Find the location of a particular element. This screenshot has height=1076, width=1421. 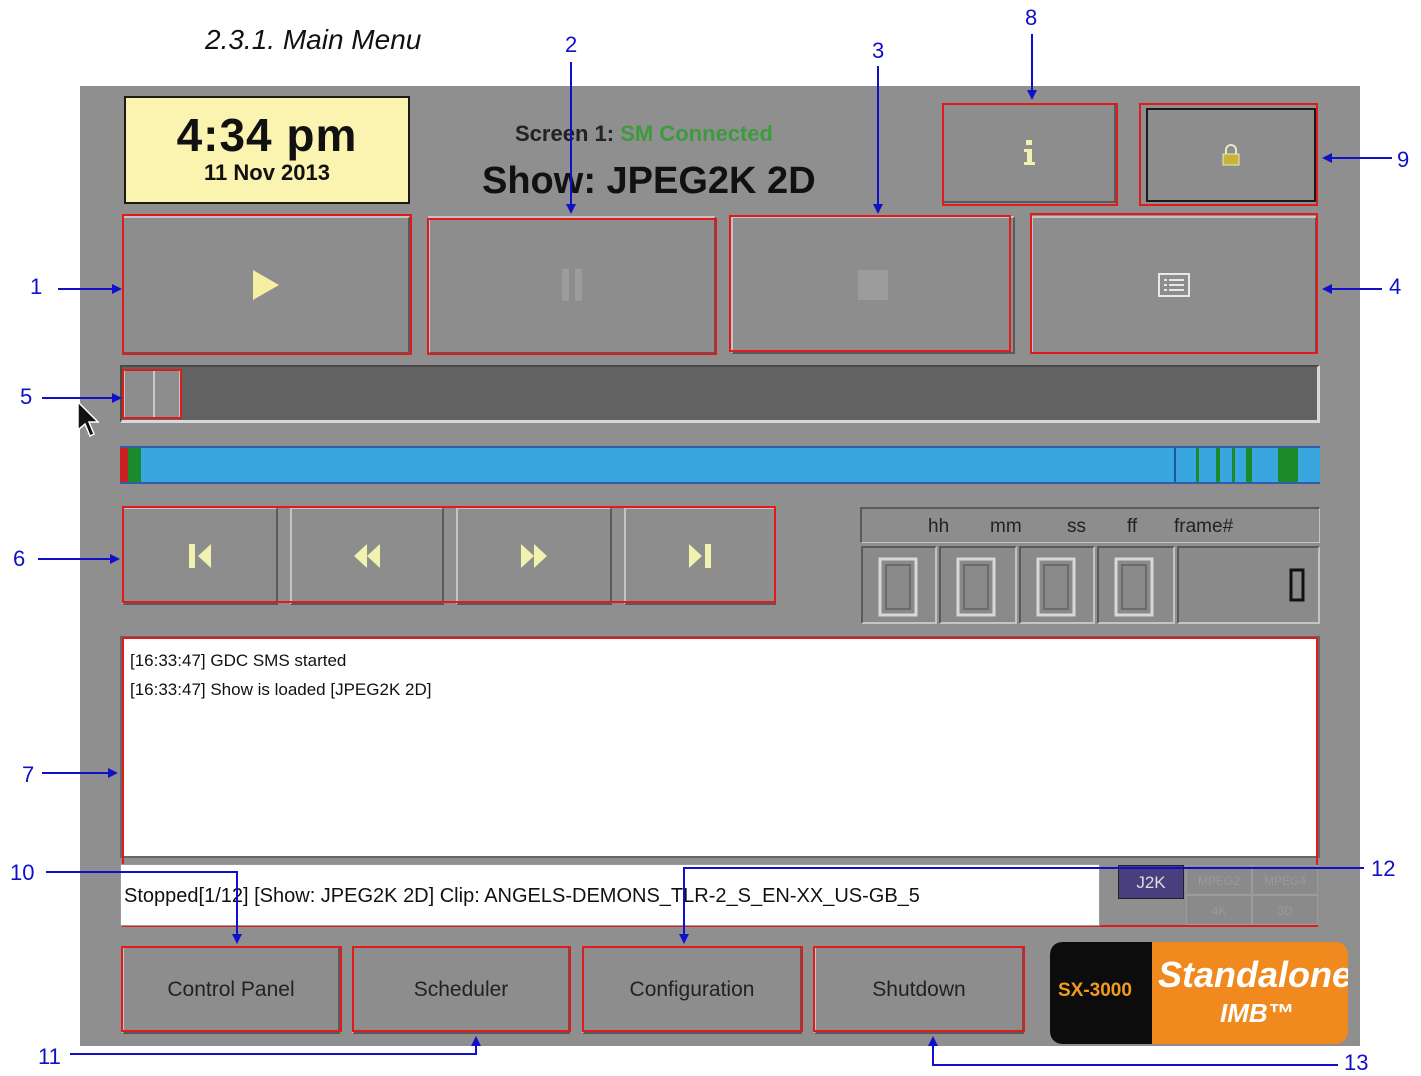

callout-2: 2 is located at coordinates (571, 44).